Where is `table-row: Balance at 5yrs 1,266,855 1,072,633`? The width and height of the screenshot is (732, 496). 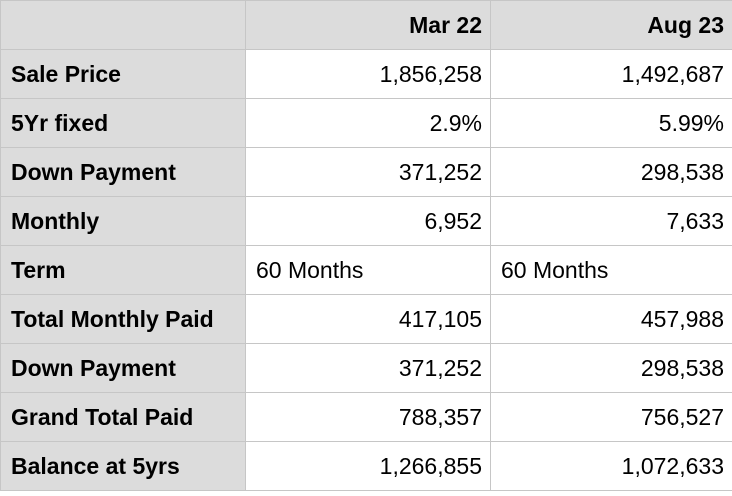 table-row: Balance at 5yrs 1,266,855 1,072,633 is located at coordinates (366, 466).